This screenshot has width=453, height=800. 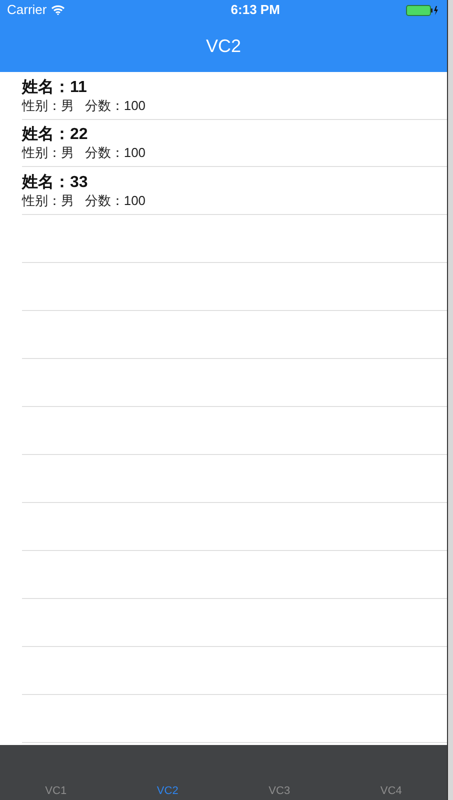 I want to click on tab: VC1, so click(x=56, y=791).